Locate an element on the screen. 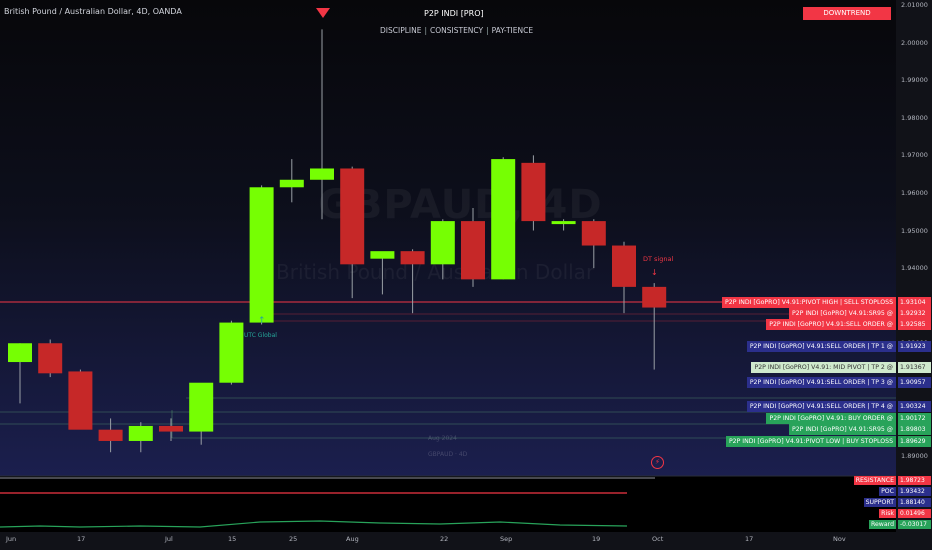  indicator-value: -0.03017 is located at coordinates (914, 524).